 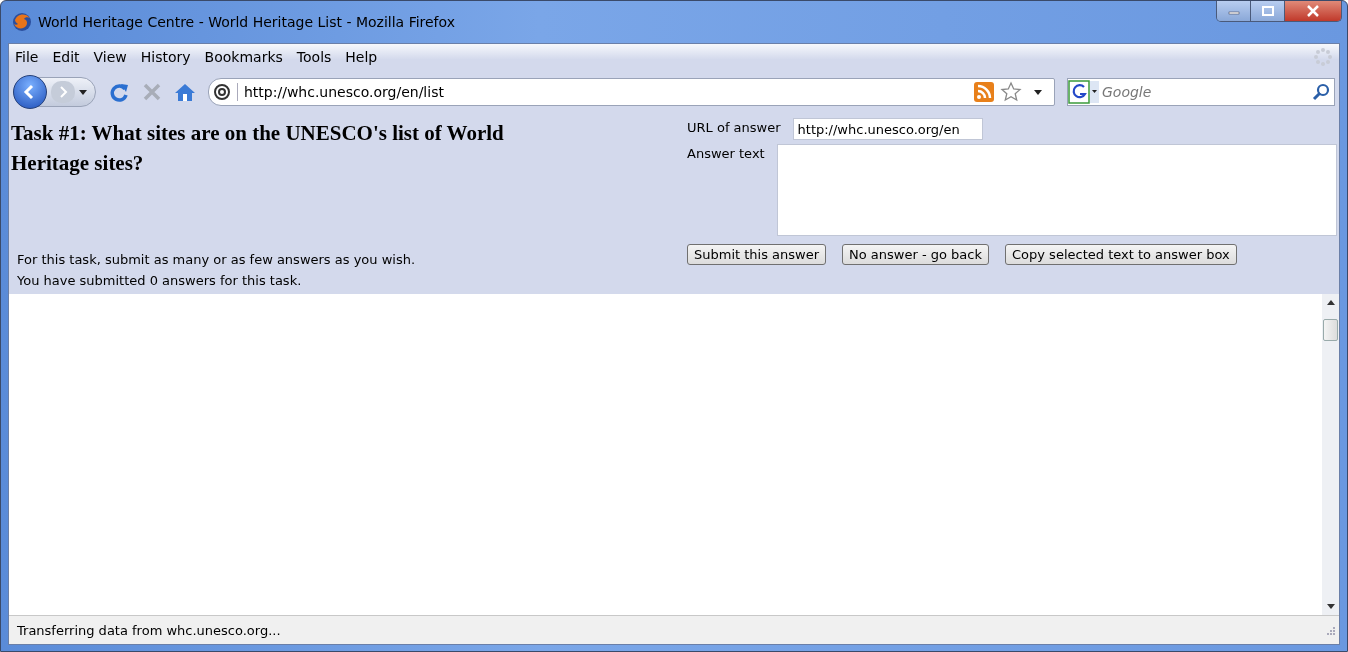 I want to click on search-field: Google, so click(x=1201, y=92).